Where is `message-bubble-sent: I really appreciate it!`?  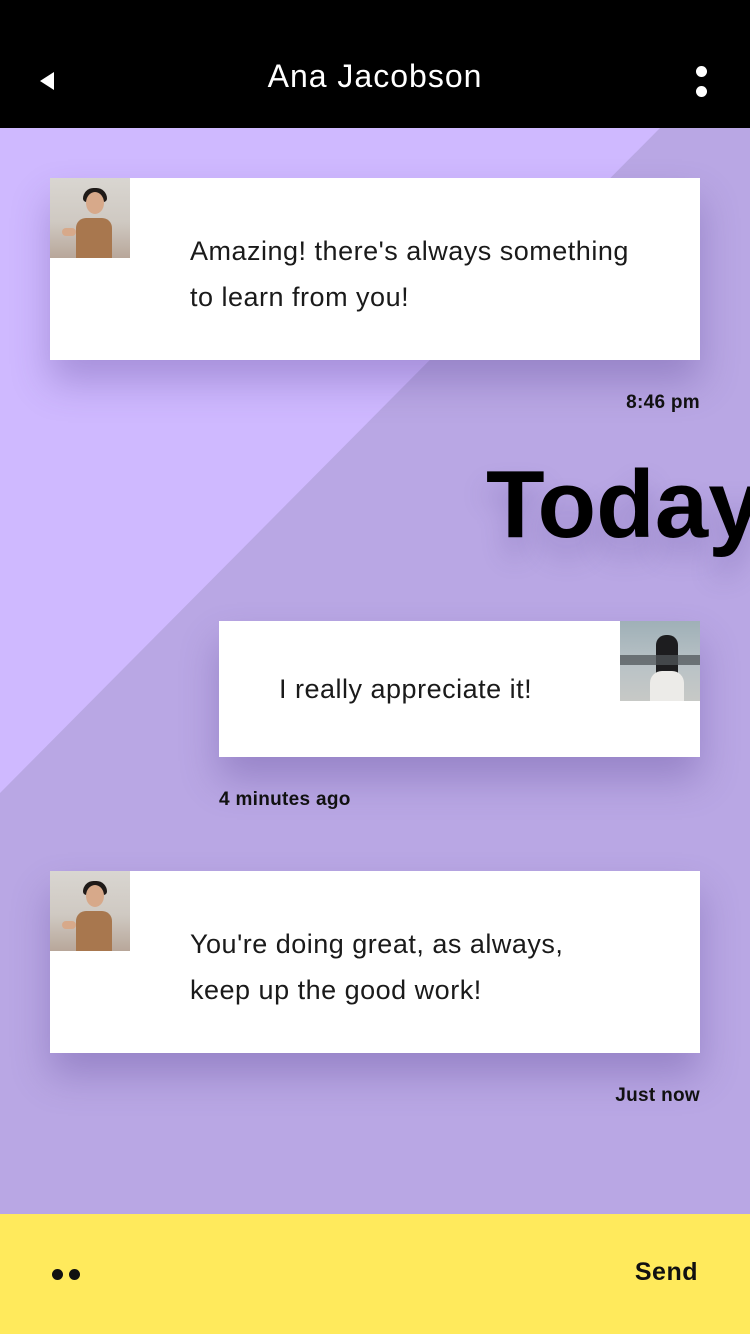
message-bubble-sent: I really appreciate it! is located at coordinates (459, 689).